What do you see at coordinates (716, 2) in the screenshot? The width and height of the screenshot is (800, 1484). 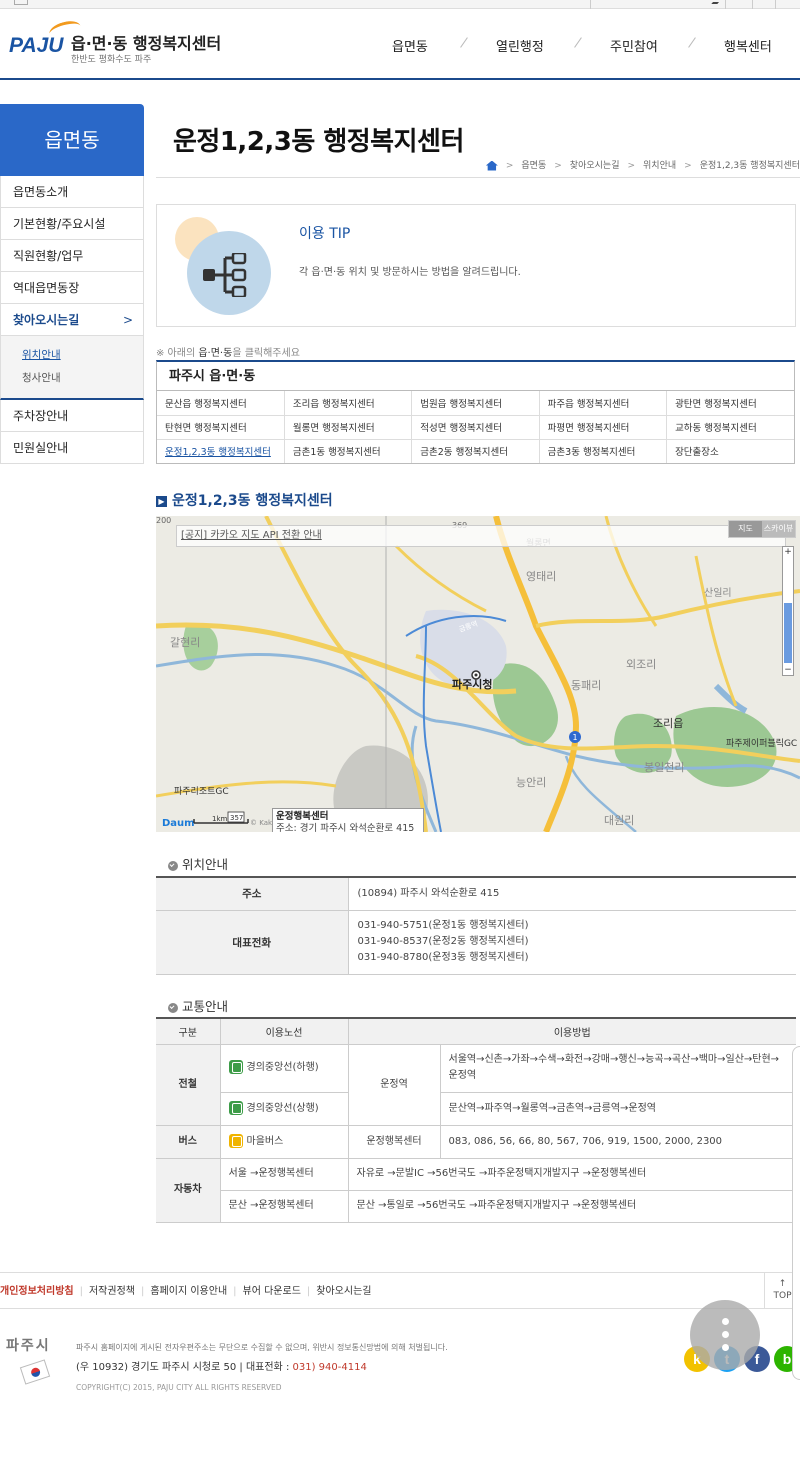 I see `search-icon` at bounding box center [716, 2].